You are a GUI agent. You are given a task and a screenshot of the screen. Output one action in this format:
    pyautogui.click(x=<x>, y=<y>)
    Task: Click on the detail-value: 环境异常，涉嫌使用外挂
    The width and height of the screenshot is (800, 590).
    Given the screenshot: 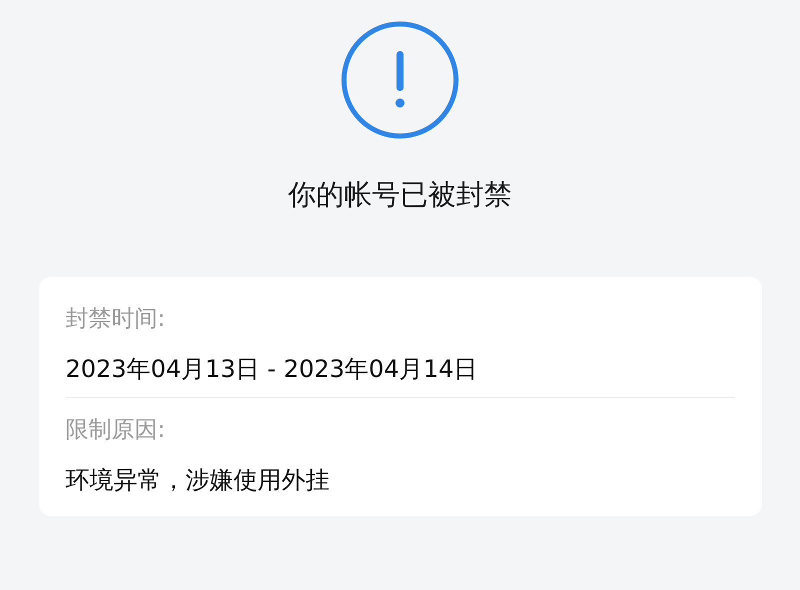 What is the action you would take?
    pyautogui.click(x=198, y=480)
    